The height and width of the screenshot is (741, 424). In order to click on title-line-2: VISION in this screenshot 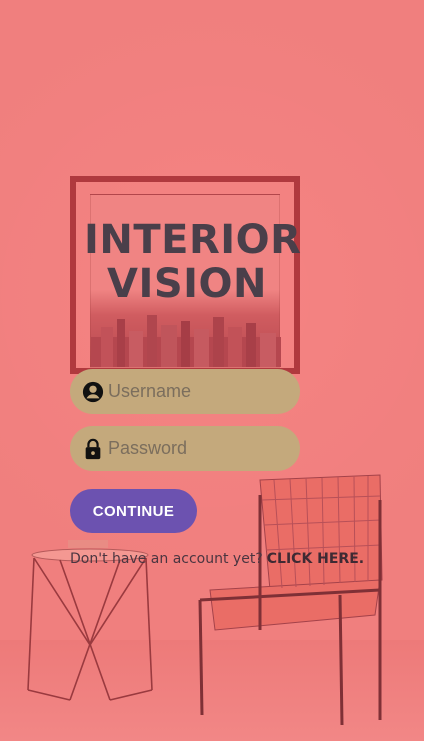, I will do `click(186, 284)`.